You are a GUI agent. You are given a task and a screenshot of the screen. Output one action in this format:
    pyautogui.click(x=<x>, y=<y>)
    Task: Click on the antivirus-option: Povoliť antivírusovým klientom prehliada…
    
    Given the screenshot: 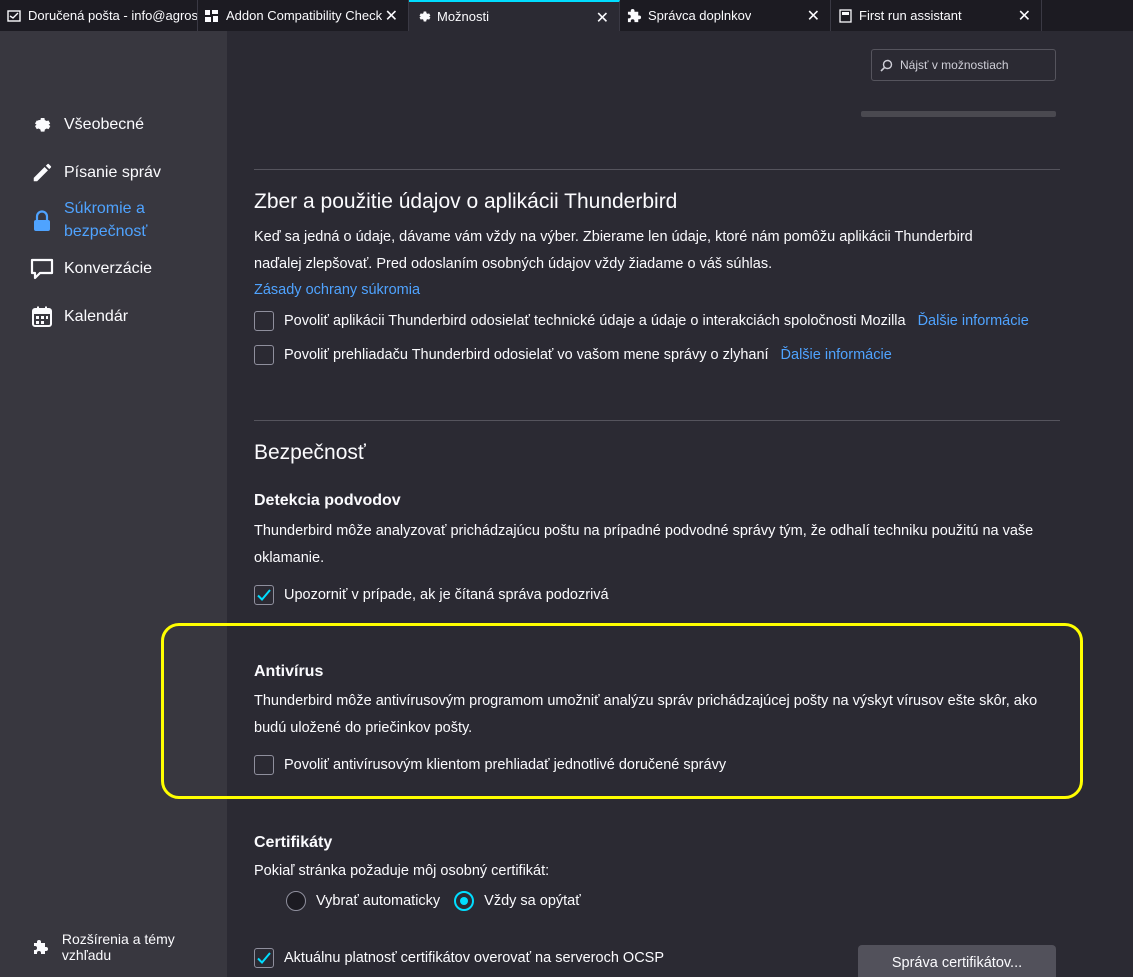 What is the action you would take?
    pyautogui.click(x=490, y=765)
    